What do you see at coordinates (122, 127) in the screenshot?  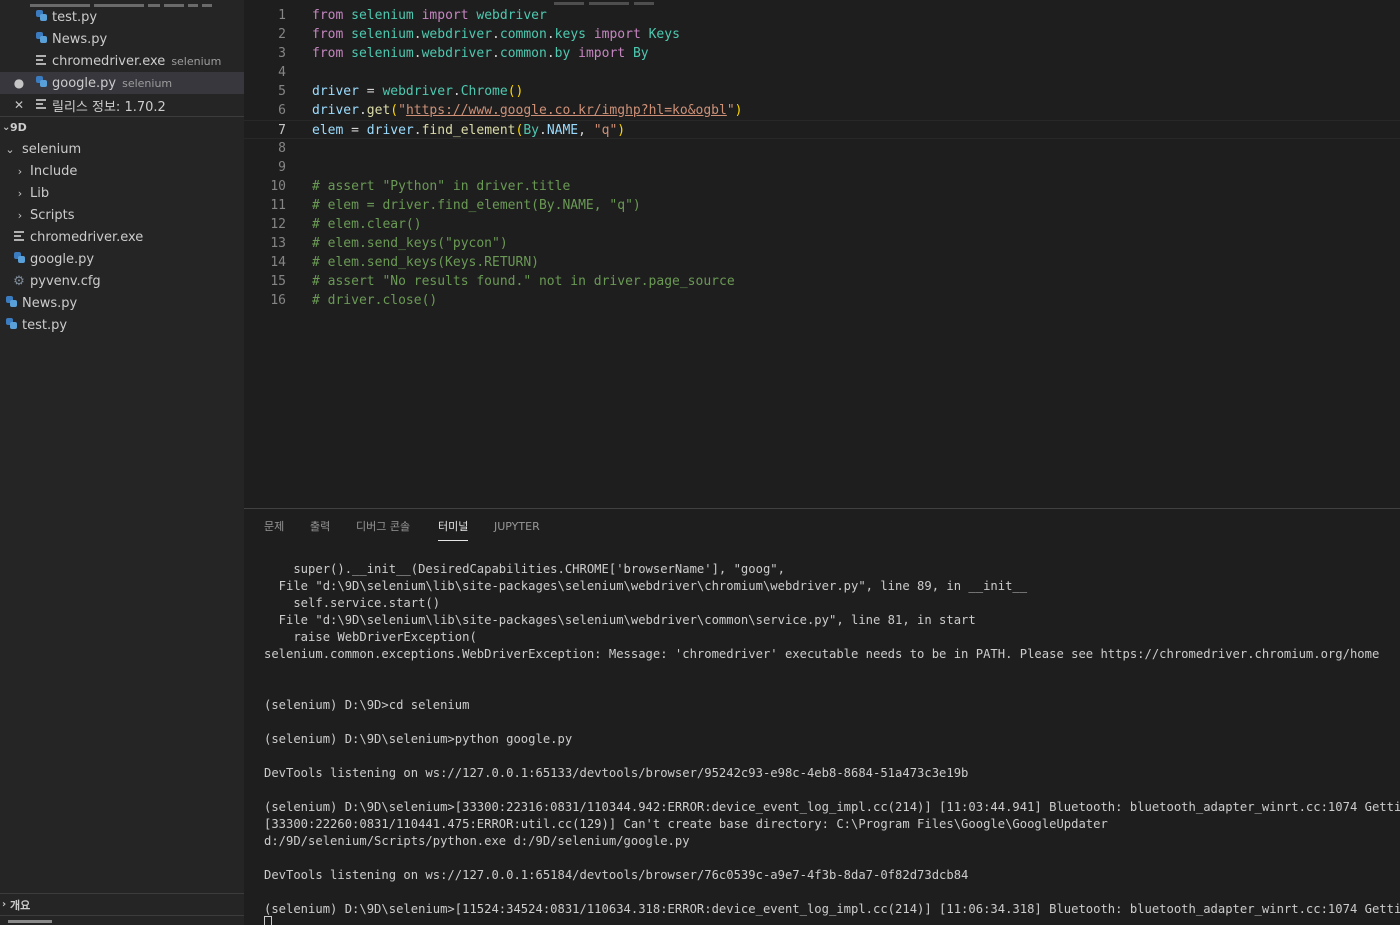 I see `explorer-folder-header: ⌄ 9D` at bounding box center [122, 127].